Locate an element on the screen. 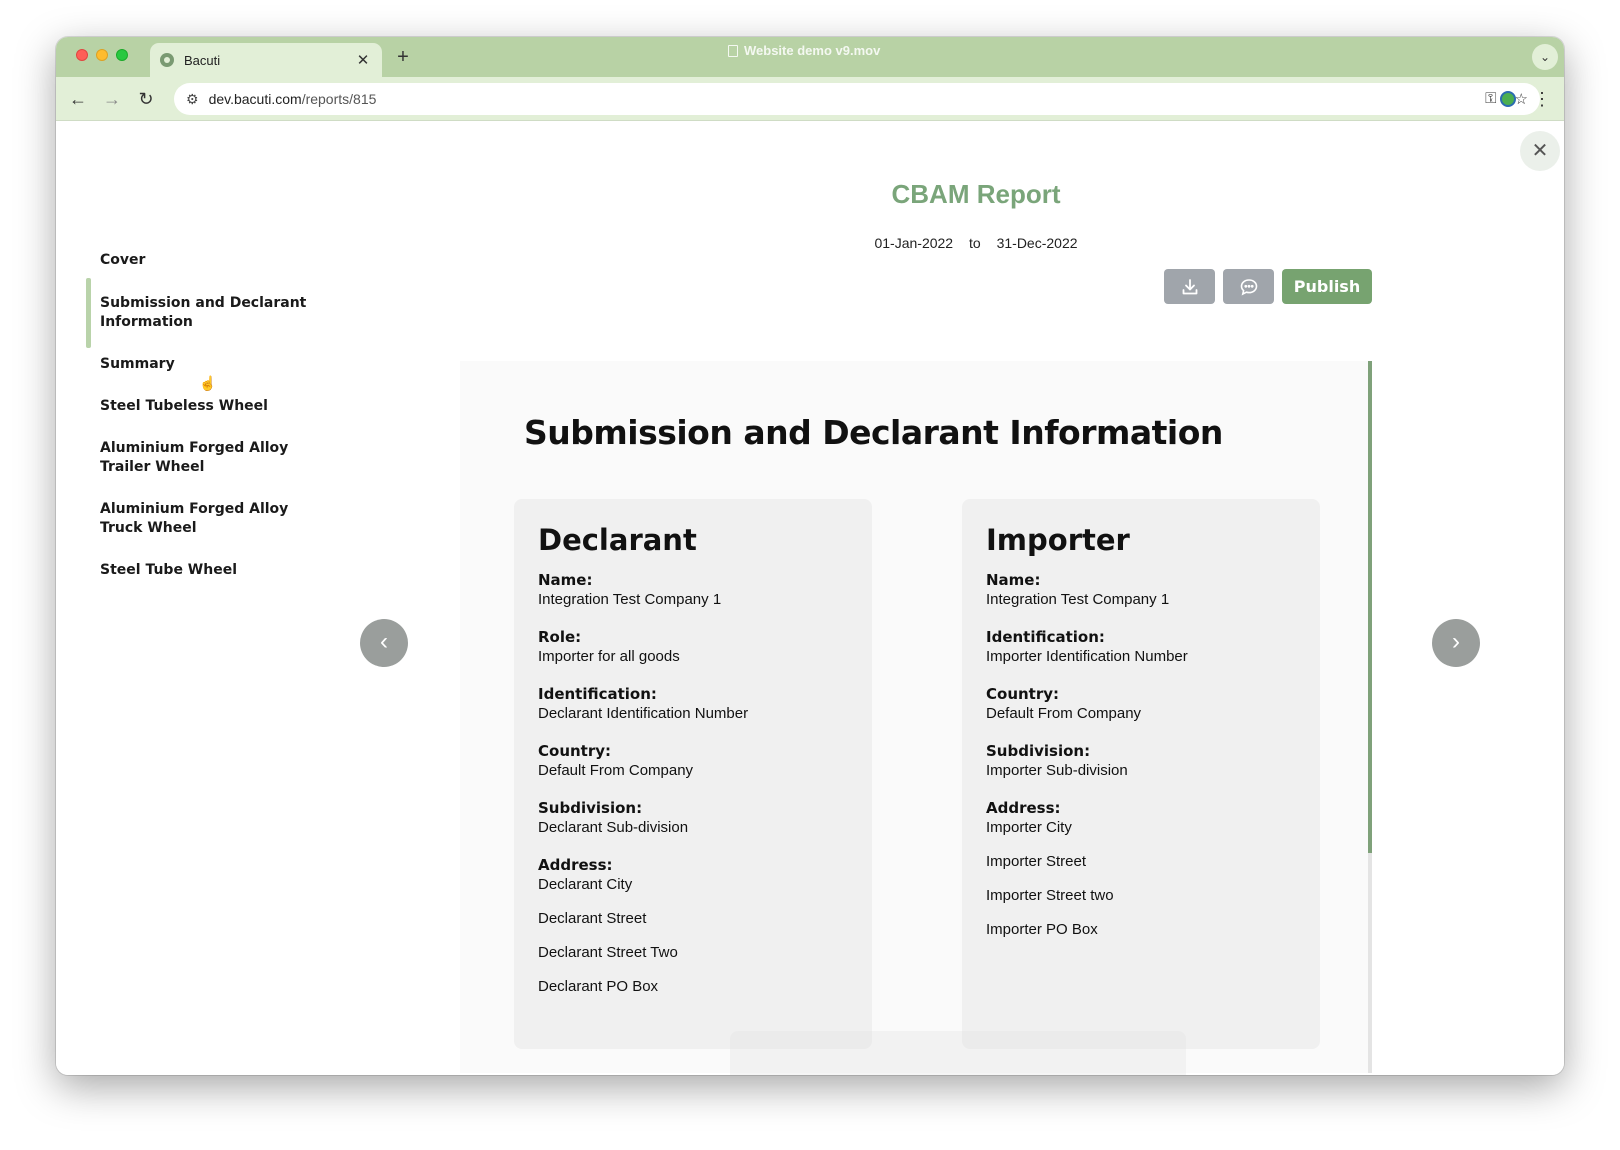 This screenshot has width=1620, height=1150. report-actions: Publish is located at coordinates (1268, 286).